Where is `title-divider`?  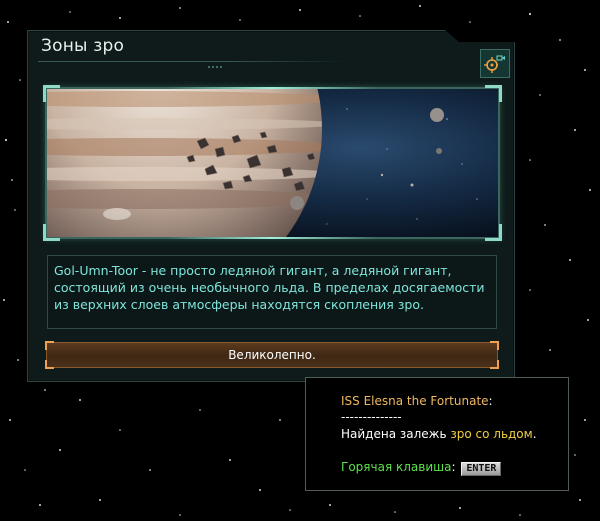
title-divider is located at coordinates (192, 61).